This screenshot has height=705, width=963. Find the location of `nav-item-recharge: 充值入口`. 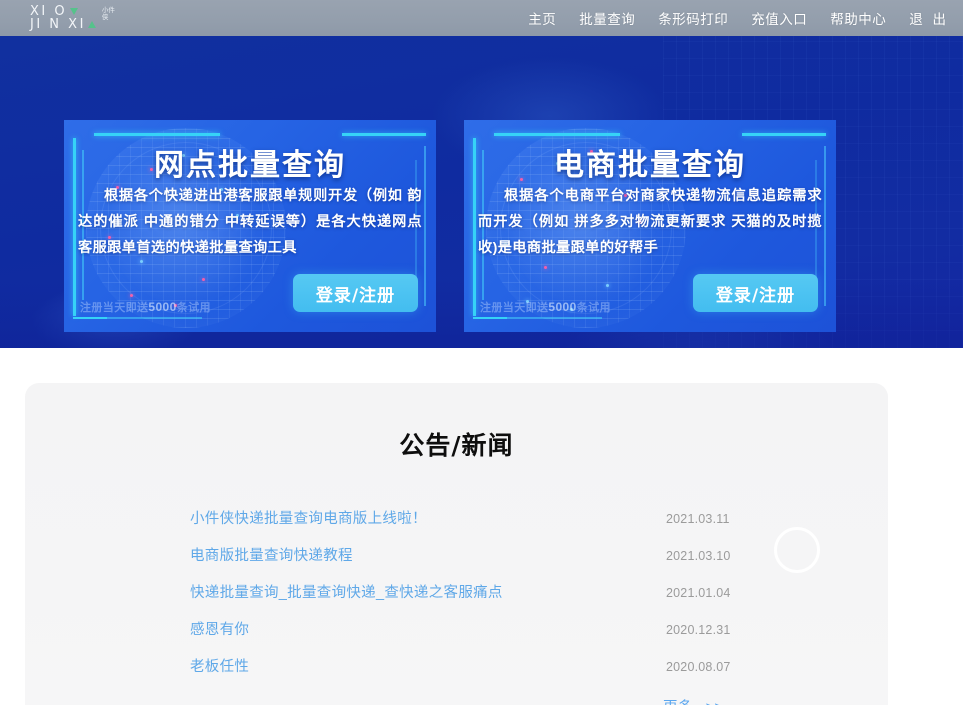

nav-item-recharge: 充值入口 is located at coordinates (779, 18).